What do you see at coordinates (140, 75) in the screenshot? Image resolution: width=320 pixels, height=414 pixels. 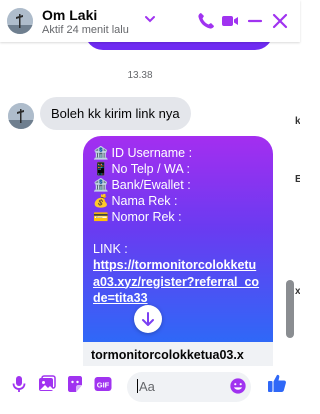 I see `message-timestamp: 13.38` at bounding box center [140, 75].